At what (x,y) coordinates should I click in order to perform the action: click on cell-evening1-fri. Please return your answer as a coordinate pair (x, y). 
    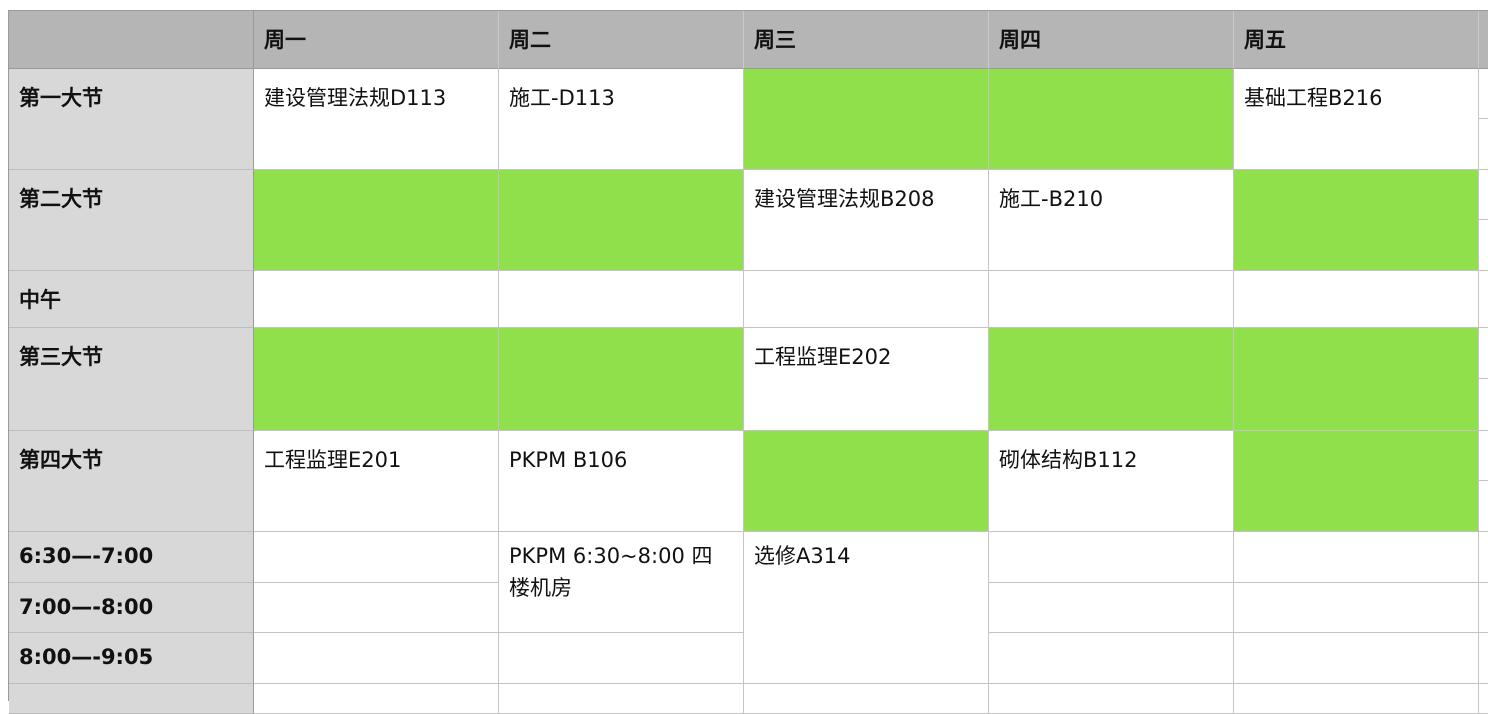
    Looking at the image, I should click on (1356, 557).